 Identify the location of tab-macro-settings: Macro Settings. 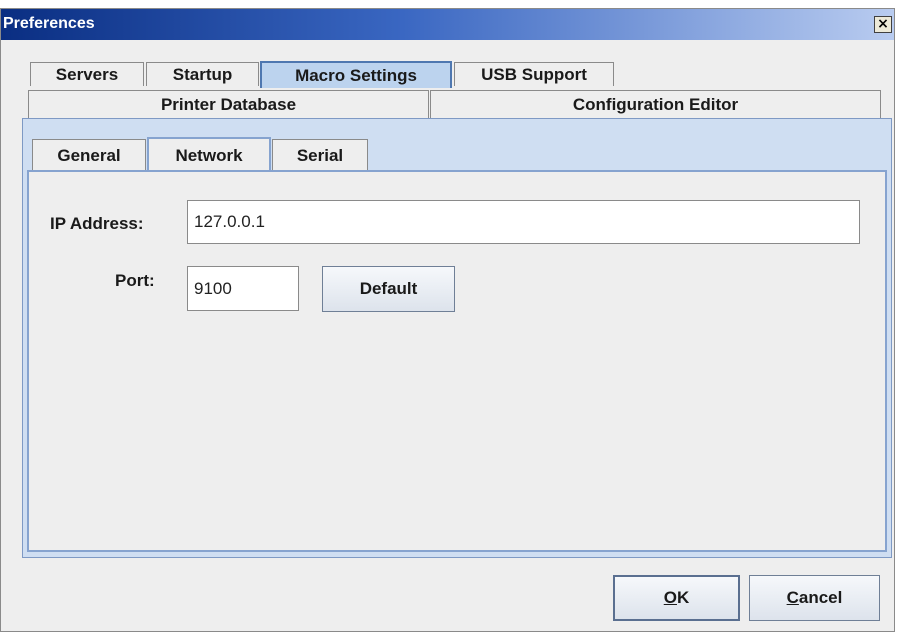
(356, 74).